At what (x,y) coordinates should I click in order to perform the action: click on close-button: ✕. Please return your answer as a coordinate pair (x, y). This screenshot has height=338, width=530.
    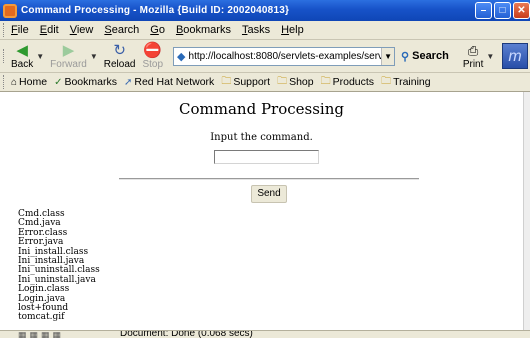
    Looking at the image, I should click on (521, 10).